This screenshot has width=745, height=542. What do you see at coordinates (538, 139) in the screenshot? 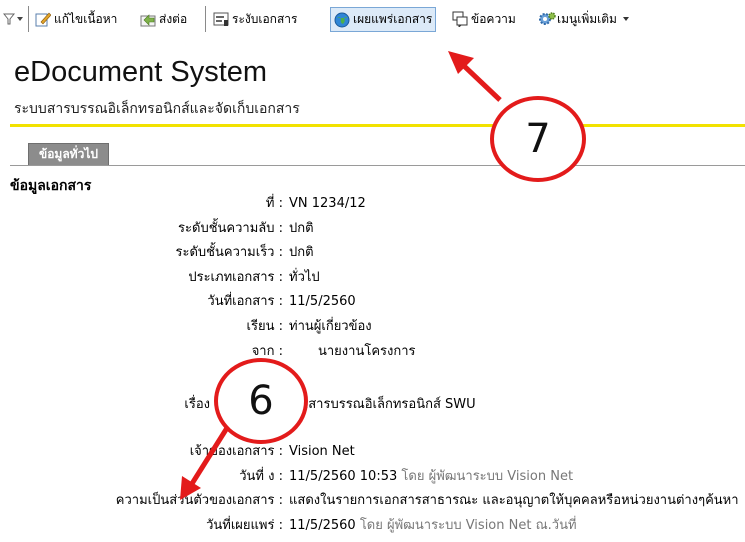
I see `callout-7: 7` at bounding box center [538, 139].